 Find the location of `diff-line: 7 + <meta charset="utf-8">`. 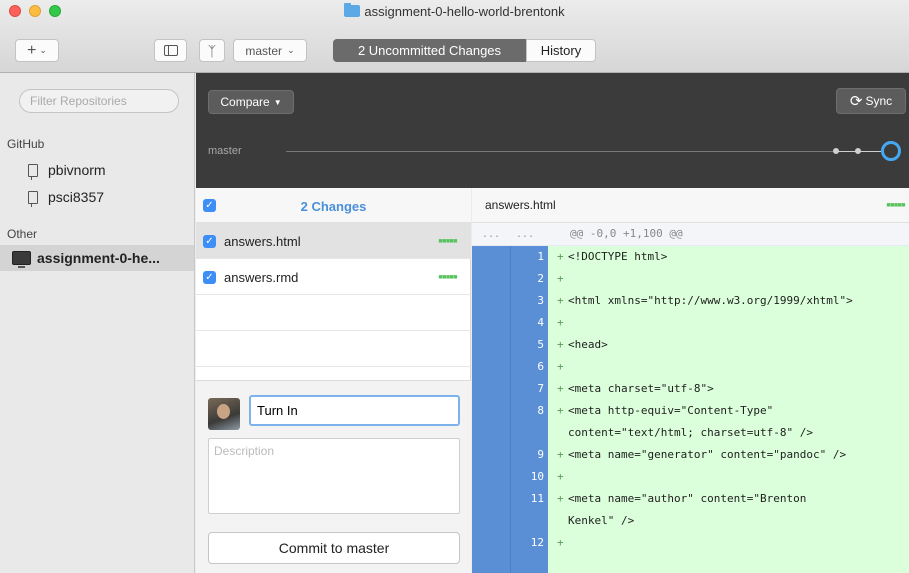

diff-line: 7 + <meta charset="utf-8"> is located at coordinates (723, 389).